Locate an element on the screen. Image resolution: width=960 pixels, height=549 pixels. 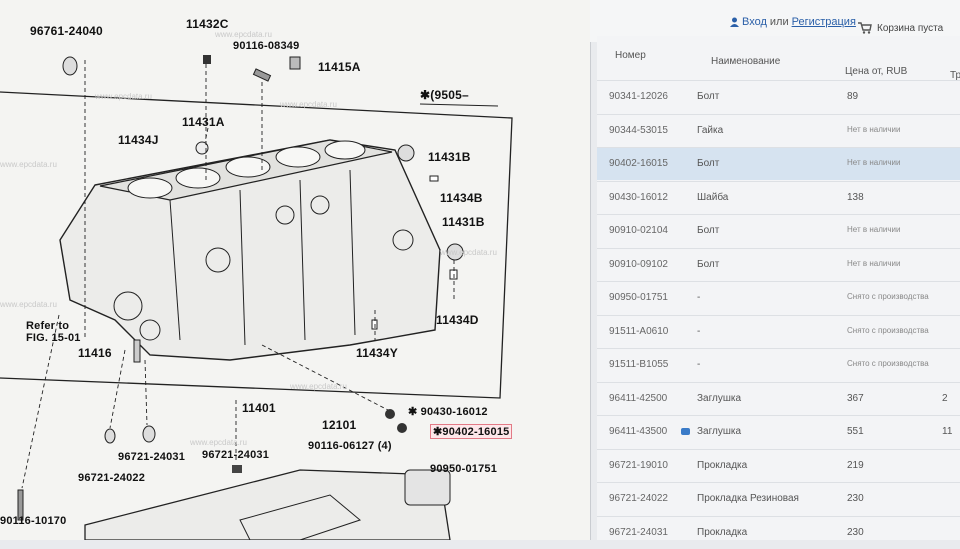
table-row: 90344-53015 Гайка Нет в наличии is located at coordinates (778, 130).